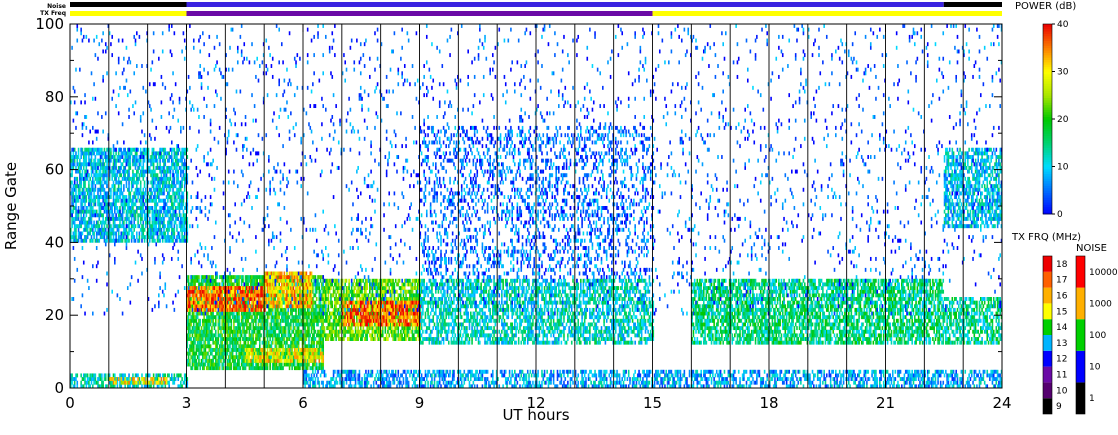 The height and width of the screenshot is (435, 1118). Describe the element at coordinates (521, 9) in the screenshot. I see `status-strips: Noise TX Freq` at that location.